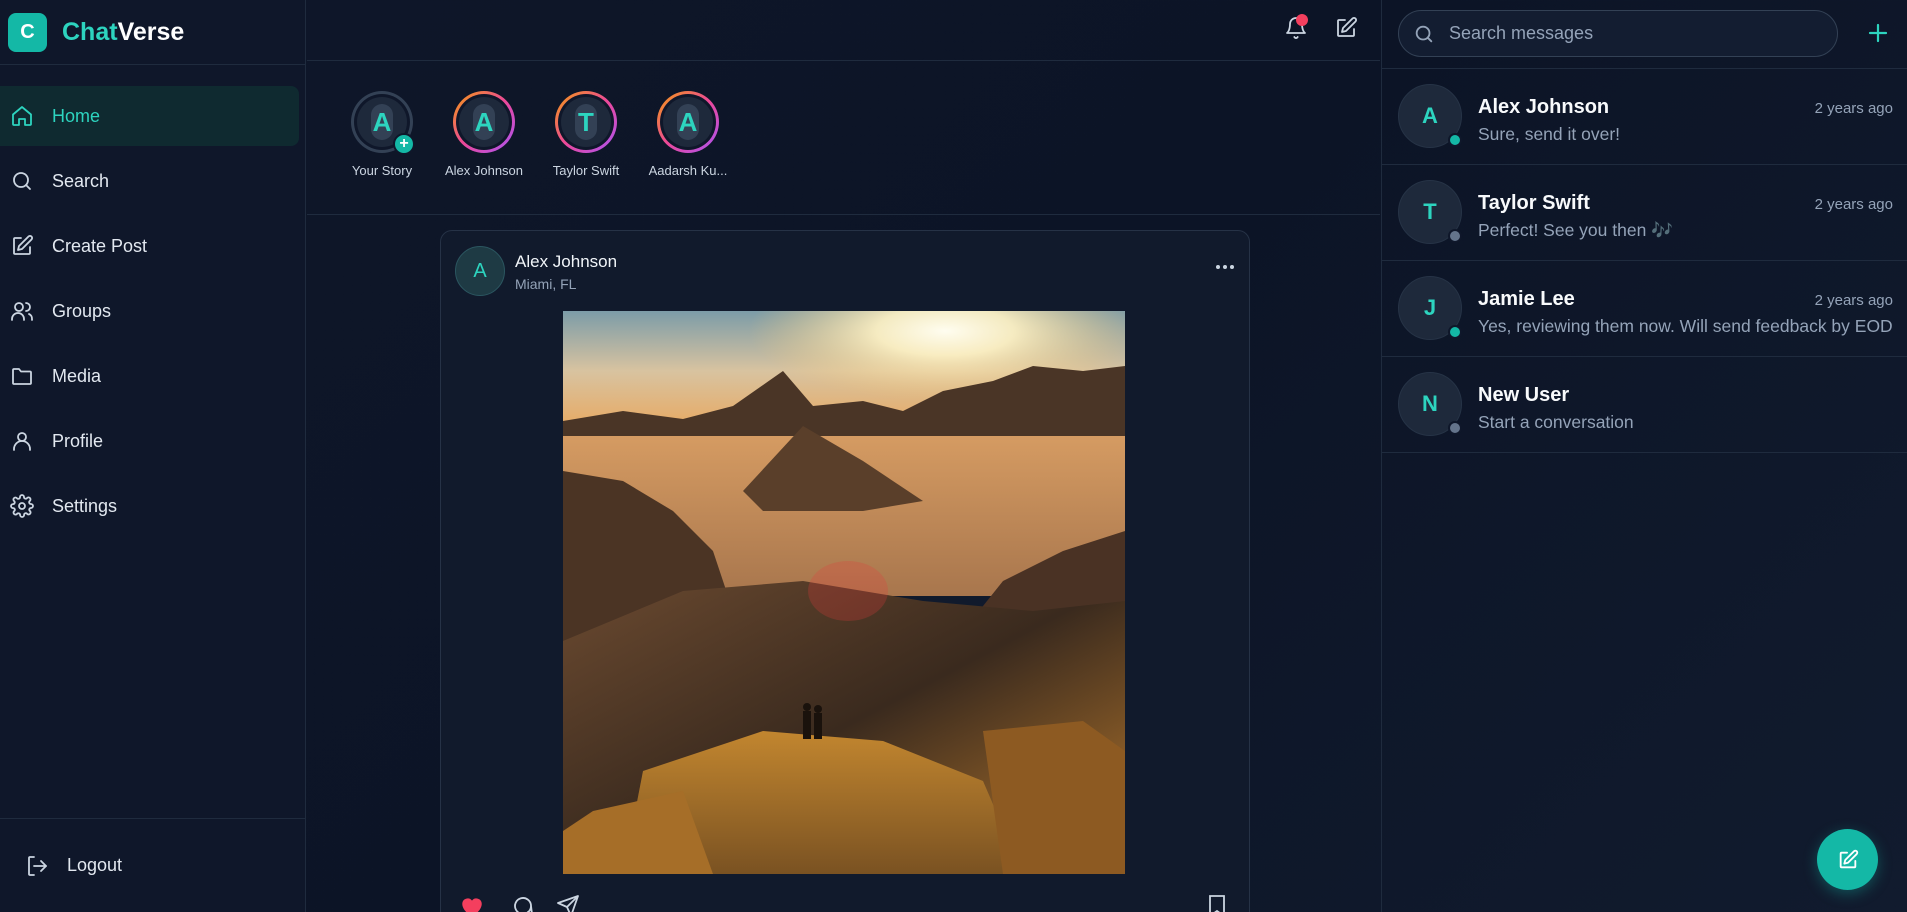 This screenshot has height=912, width=1907. What do you see at coordinates (149, 376) in the screenshot?
I see `sidebar-item-media: Media` at bounding box center [149, 376].